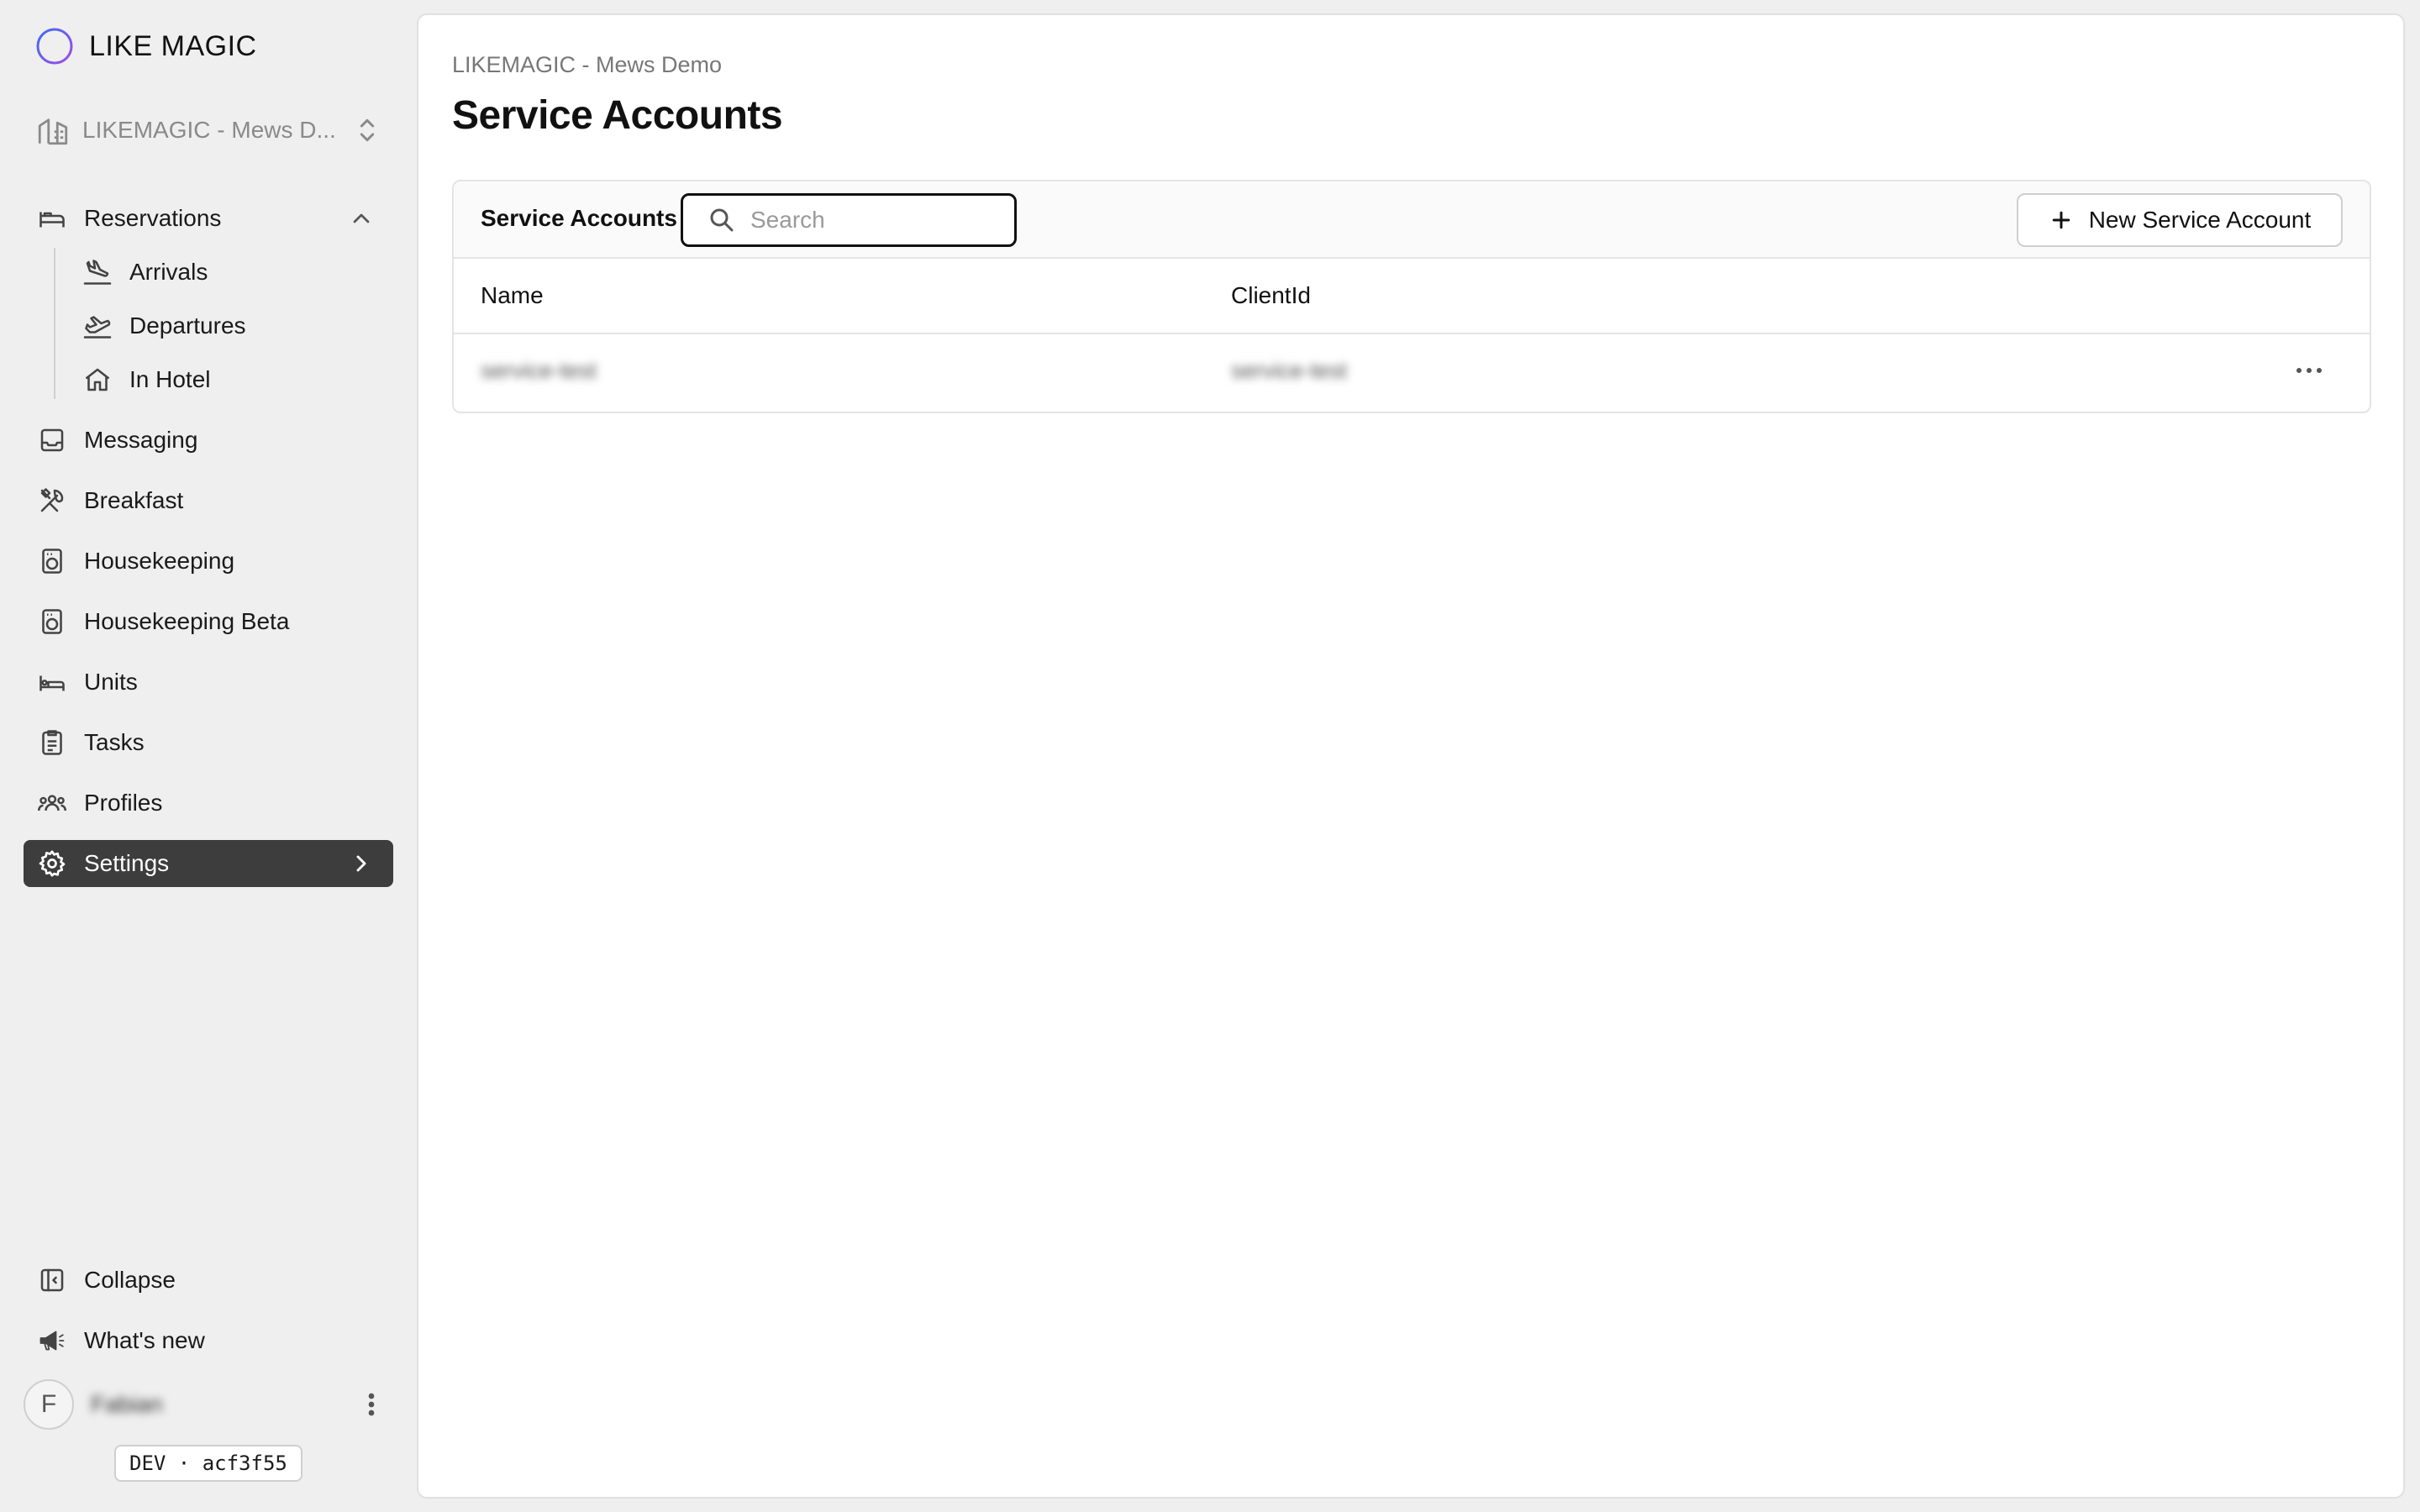 This screenshot has width=2420, height=1512. What do you see at coordinates (127, 1404) in the screenshot?
I see `user-name: Fabian` at bounding box center [127, 1404].